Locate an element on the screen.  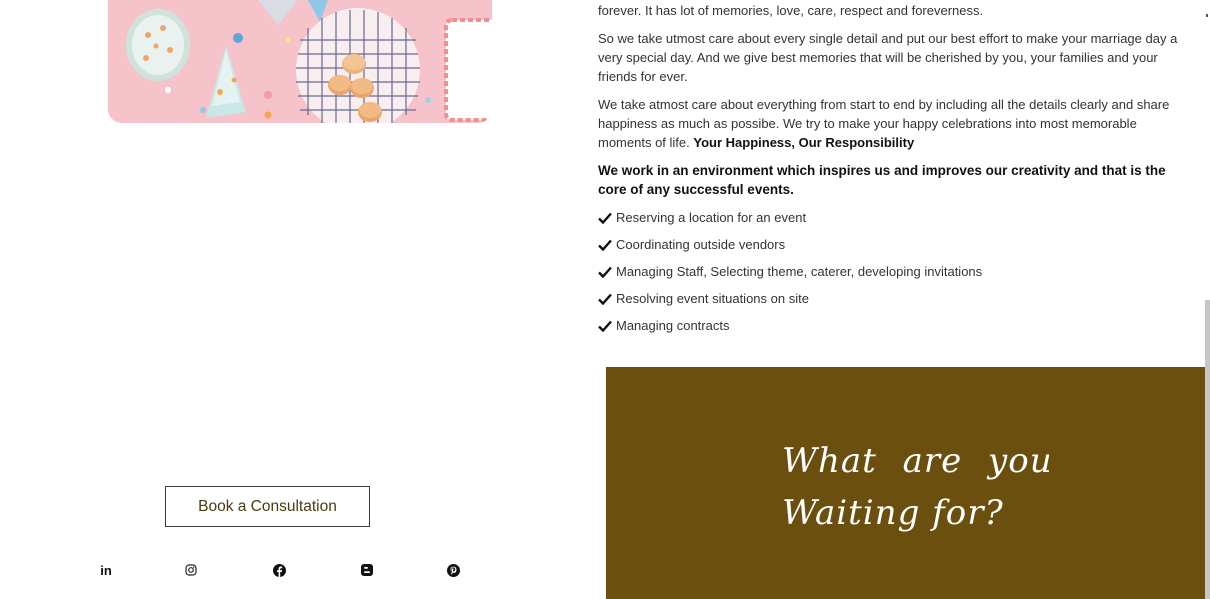
blogger-glyph is located at coordinates (366, 570).